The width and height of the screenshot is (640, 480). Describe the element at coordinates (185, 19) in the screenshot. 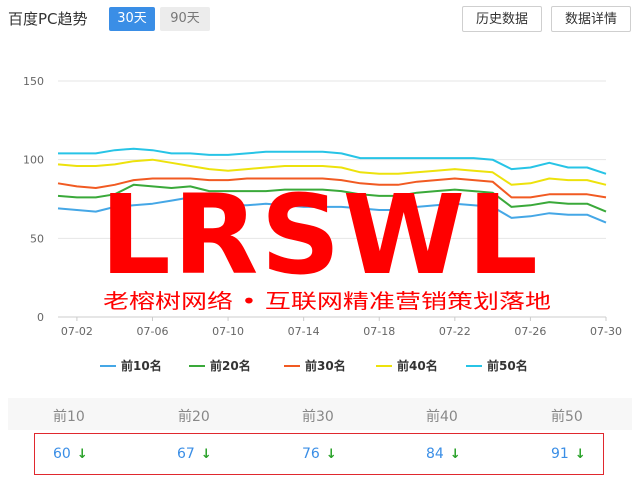

I see `tab-90-days: 90天` at that location.